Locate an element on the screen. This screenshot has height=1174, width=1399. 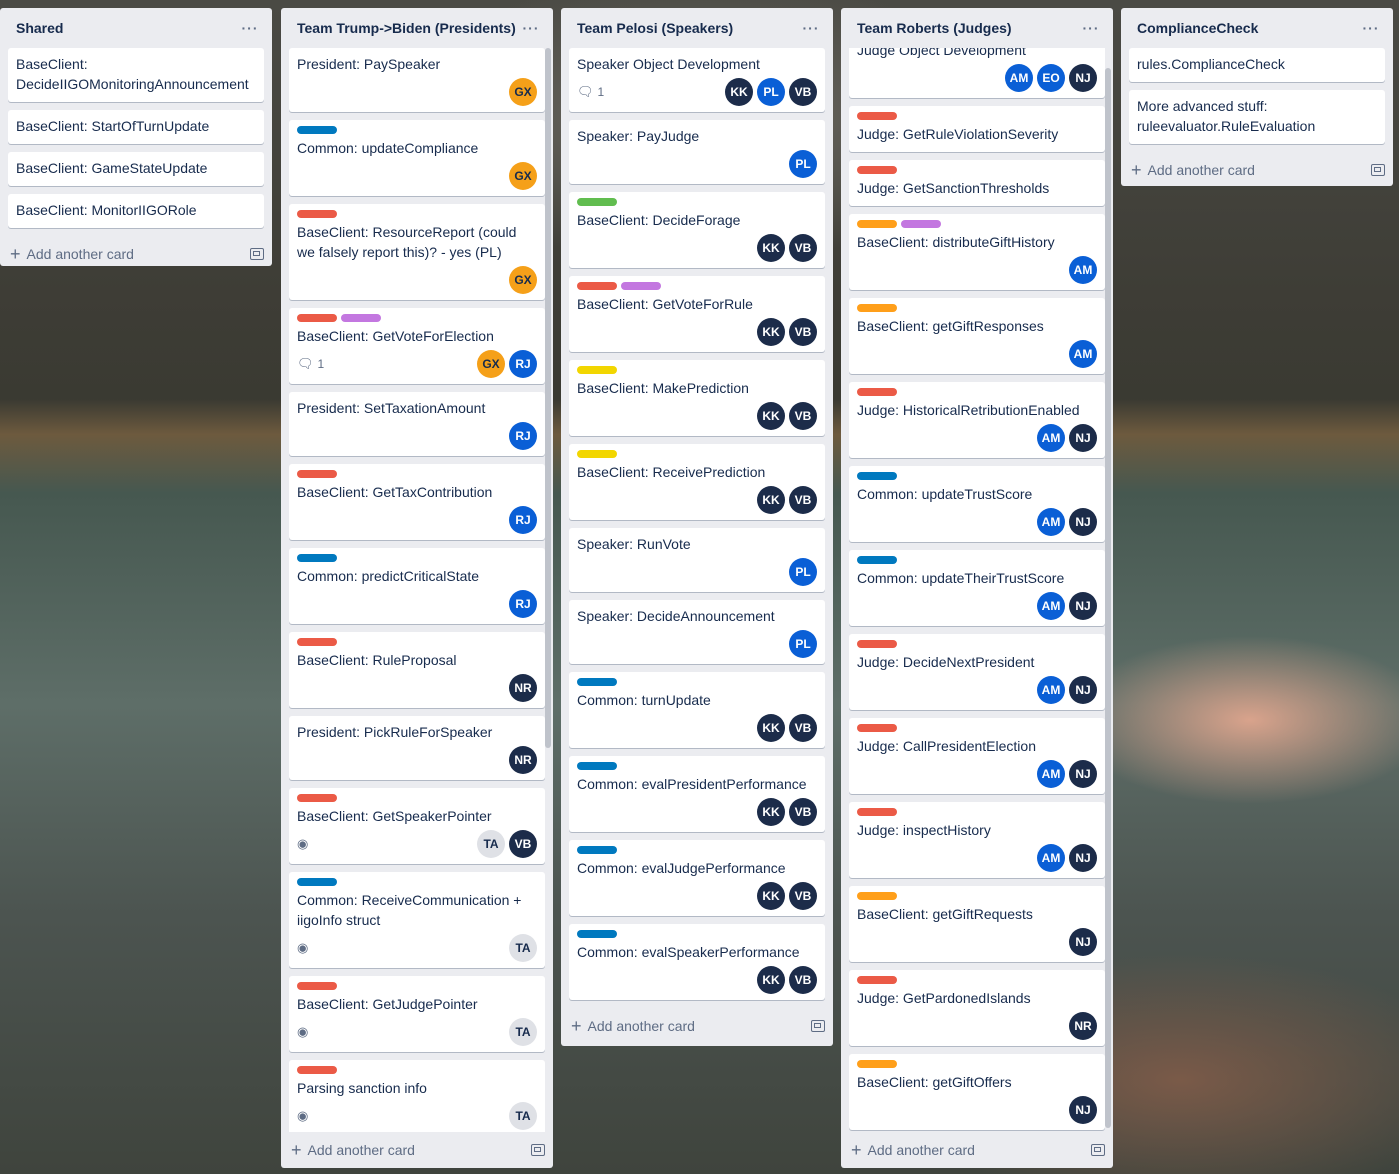
card: Judge Object Development AM EO NJ is located at coordinates (977, 73).